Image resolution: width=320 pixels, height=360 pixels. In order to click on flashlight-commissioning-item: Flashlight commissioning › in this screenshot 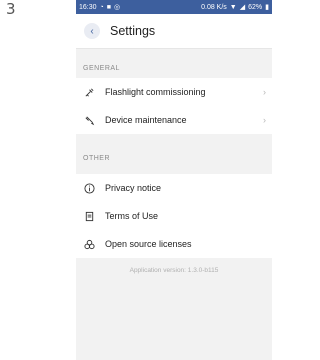, I will do `click(174, 92)`.